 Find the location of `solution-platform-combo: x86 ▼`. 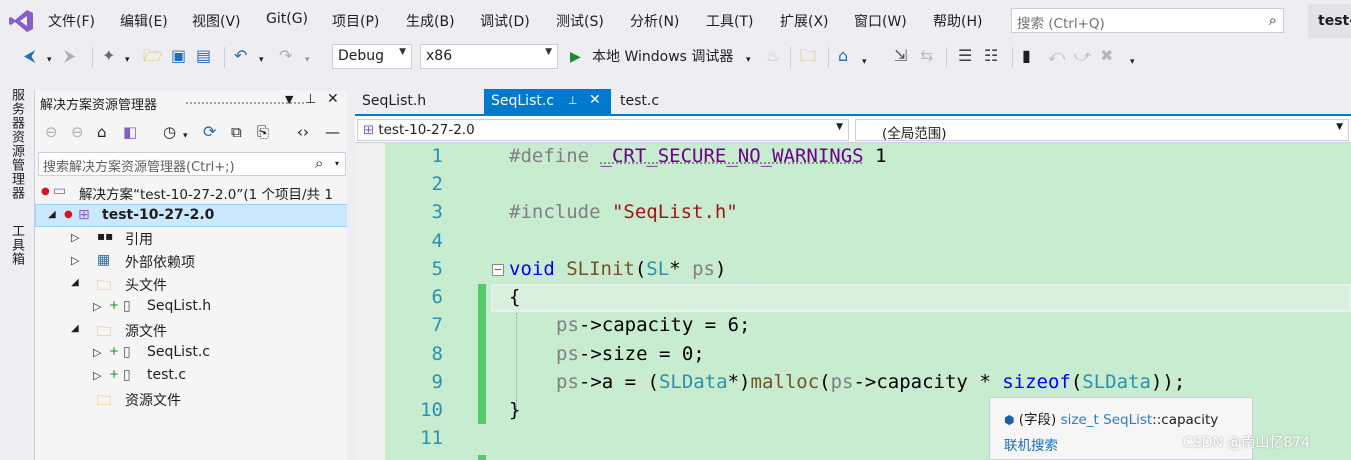

solution-platform-combo: x86 ▼ is located at coordinates (489, 56).